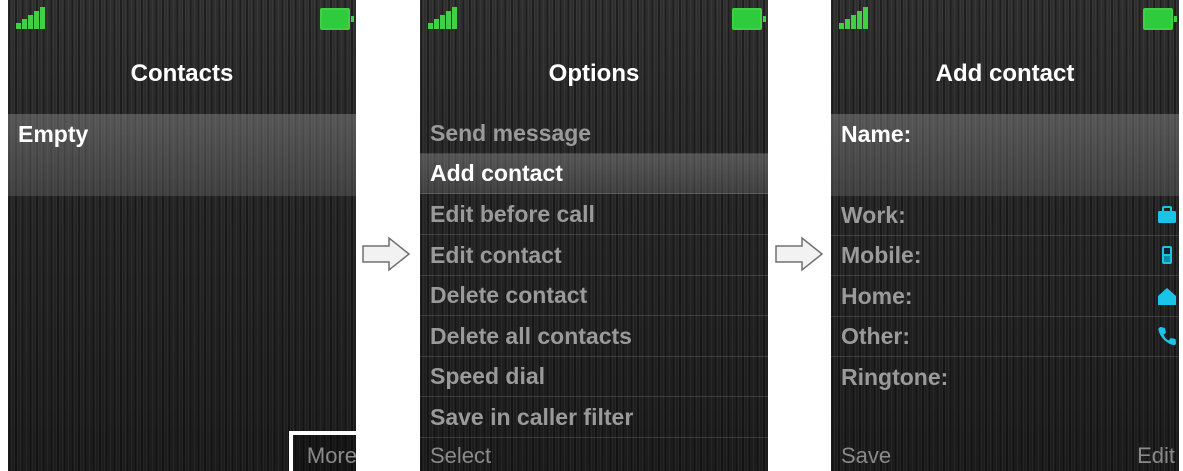 This screenshot has height=471, width=1183. Describe the element at coordinates (594, 174) in the screenshot. I see `menu-item-add-contact: Add contact` at that location.